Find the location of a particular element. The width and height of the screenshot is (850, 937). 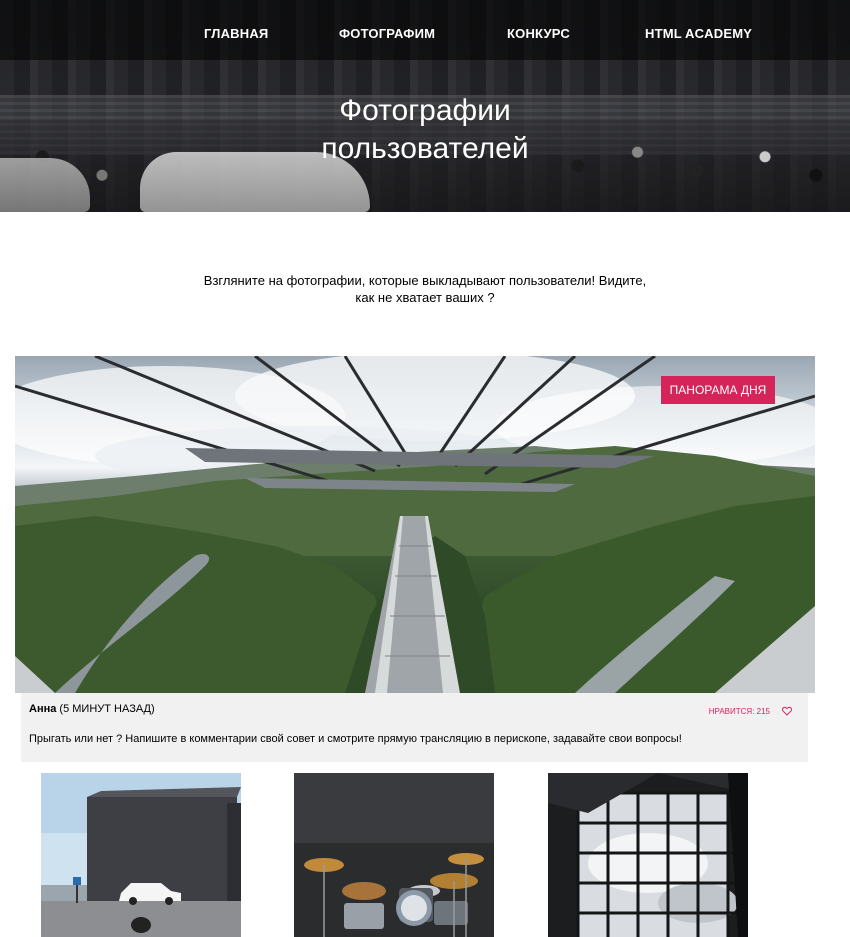

nav-item-home: Главная is located at coordinates (236, 34).